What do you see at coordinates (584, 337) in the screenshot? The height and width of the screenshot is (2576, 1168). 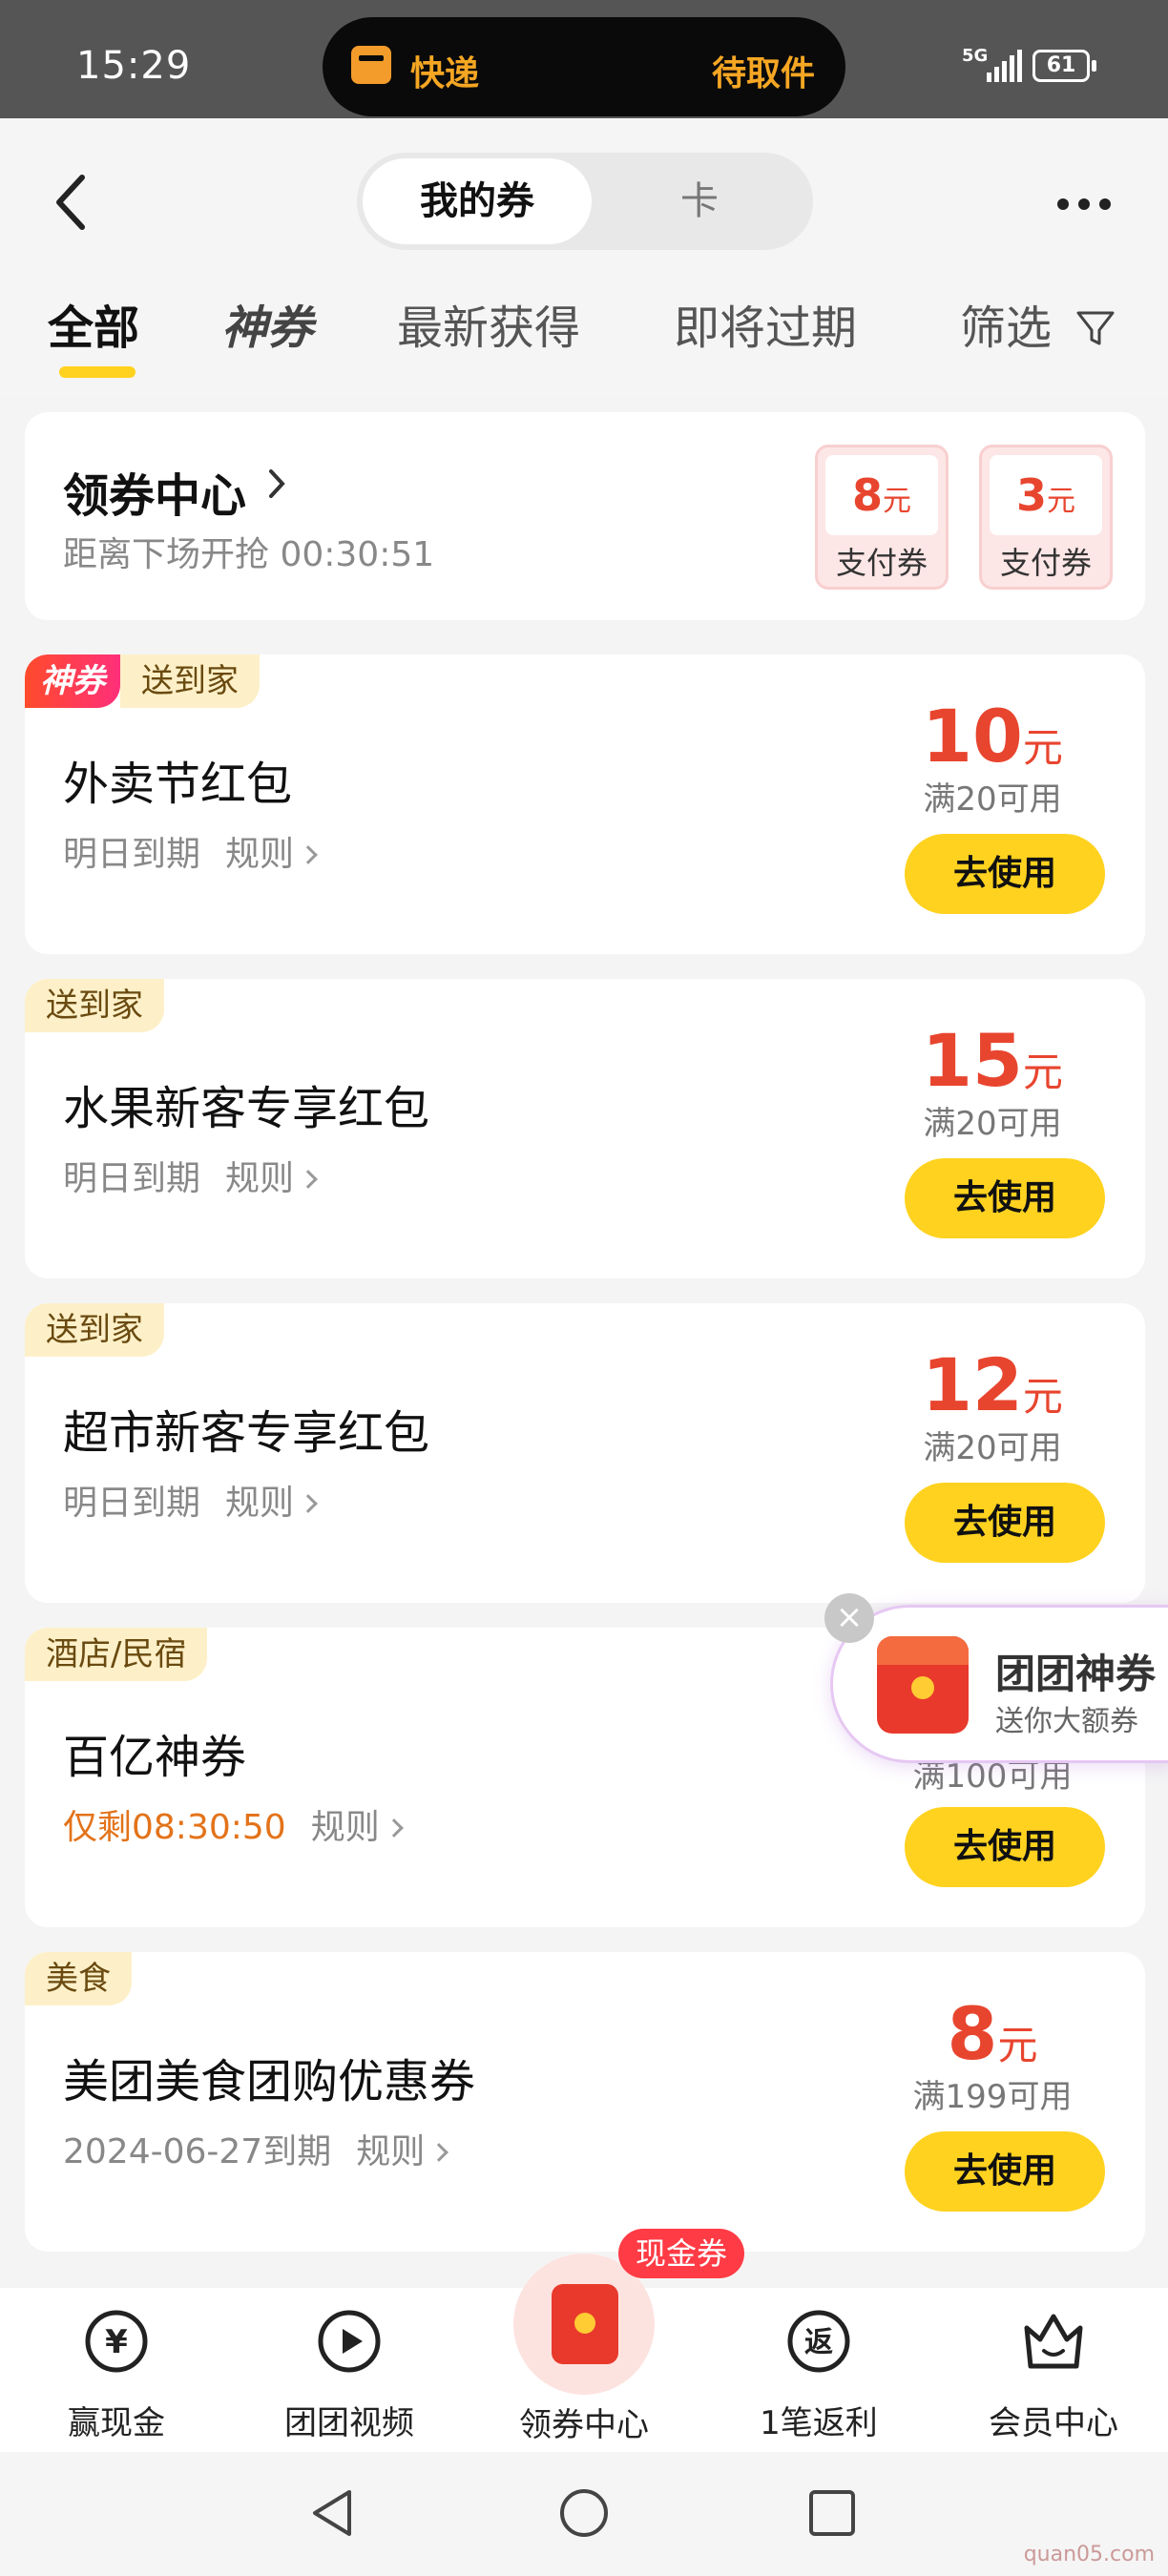 I see `filter-tabs: 全部 神券 最新获得 即将过期 筛选` at bounding box center [584, 337].